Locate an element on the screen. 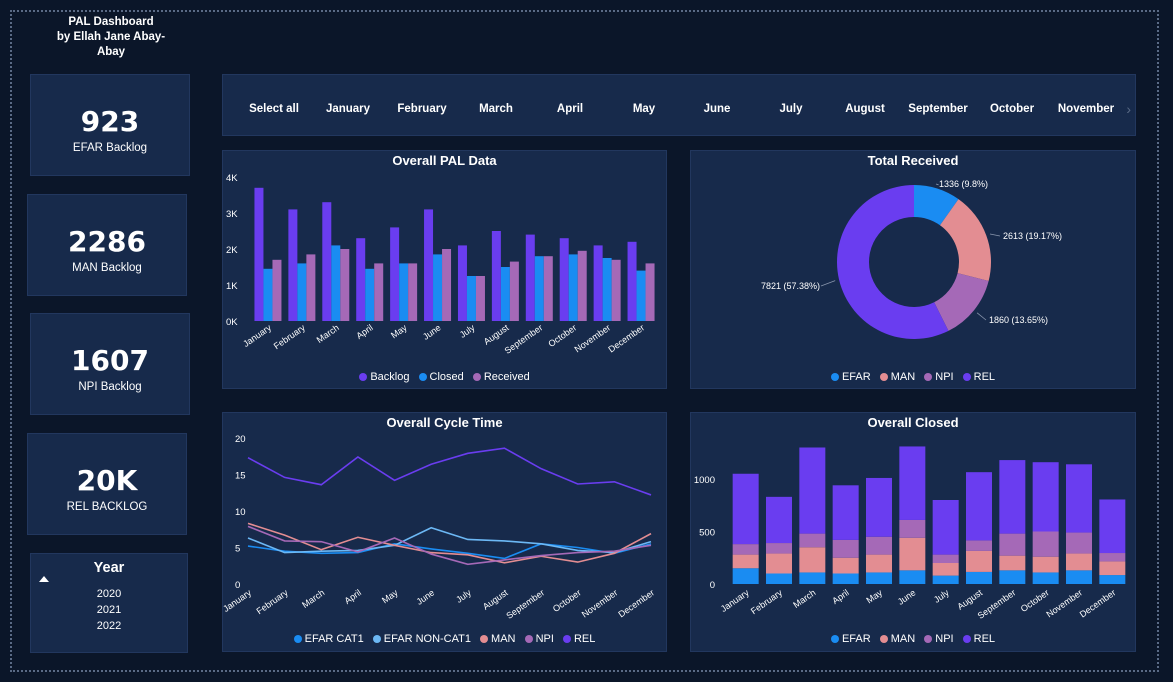 This screenshot has height=682, width=1173. data-label: 7821 (57.38%) is located at coordinates (790, 286).